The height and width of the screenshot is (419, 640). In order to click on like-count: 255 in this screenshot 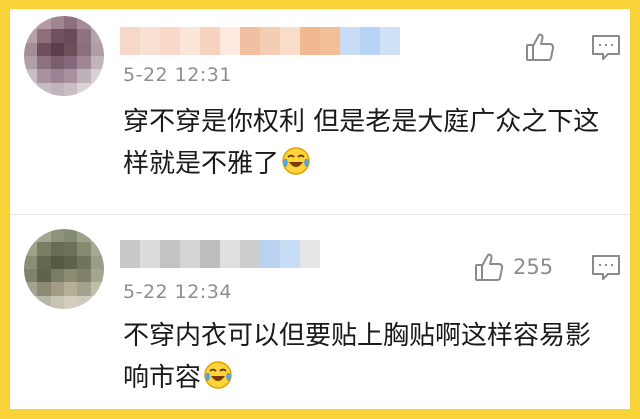, I will do `click(533, 267)`.